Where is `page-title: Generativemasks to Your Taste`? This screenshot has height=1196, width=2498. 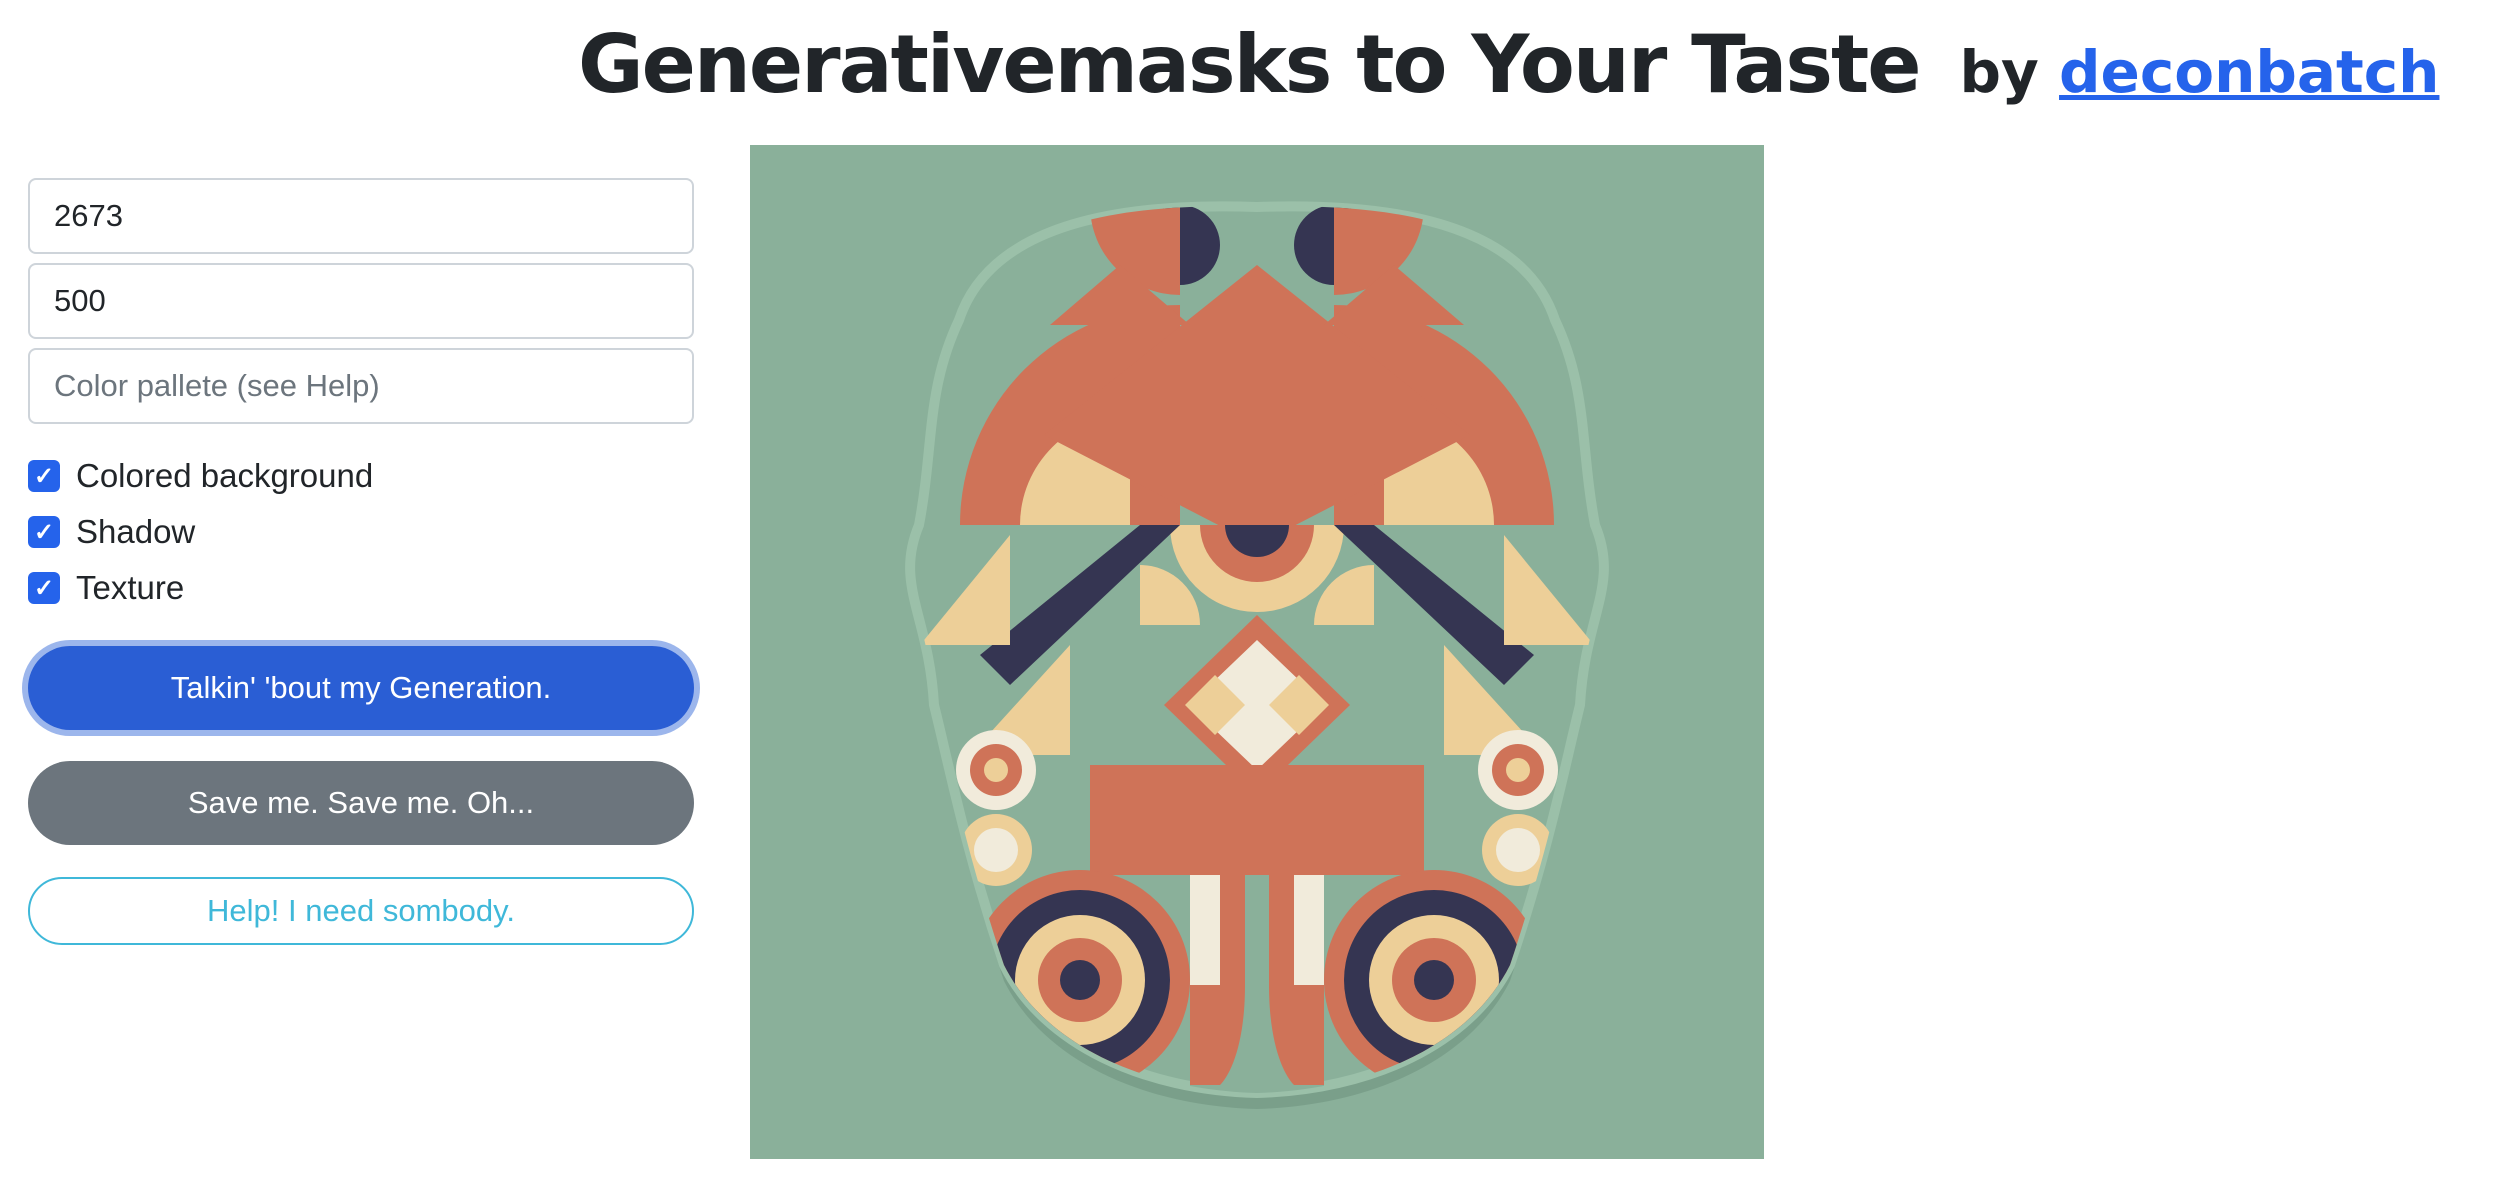
page-title: Generativemasks to Your Taste is located at coordinates (1249, 64).